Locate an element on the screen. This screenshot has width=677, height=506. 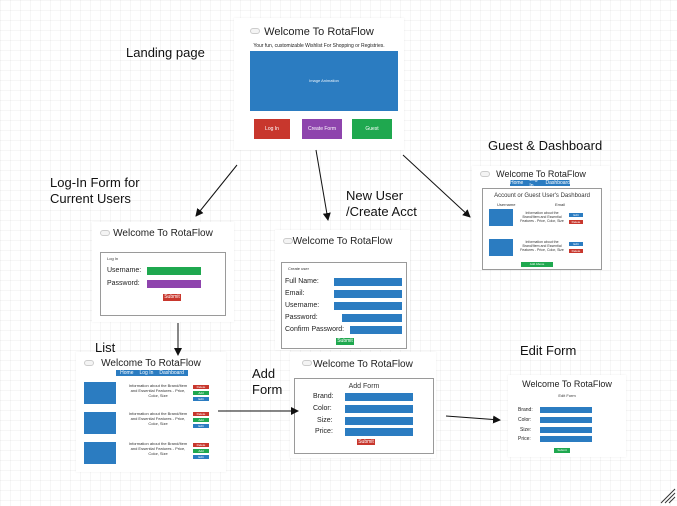
arrow-landing-to-guest is located at coordinates (436, 186).